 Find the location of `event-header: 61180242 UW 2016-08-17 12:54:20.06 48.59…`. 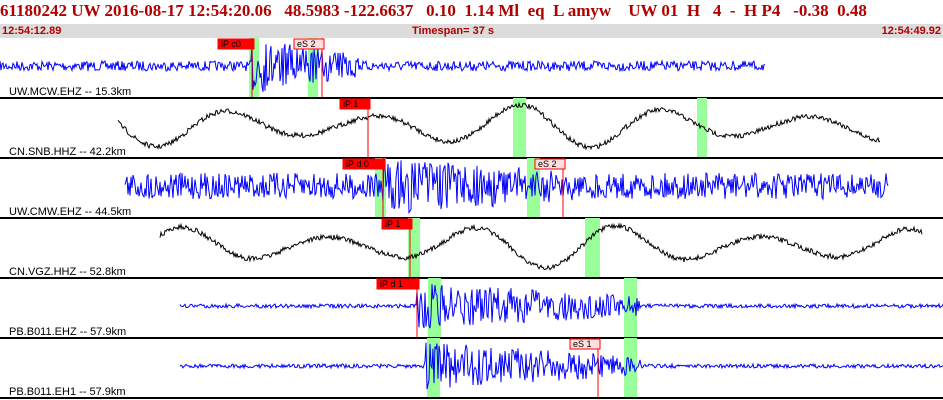

event-header: 61180242 UW 2016-08-17 12:54:20.06 48.59… is located at coordinates (471, 19).